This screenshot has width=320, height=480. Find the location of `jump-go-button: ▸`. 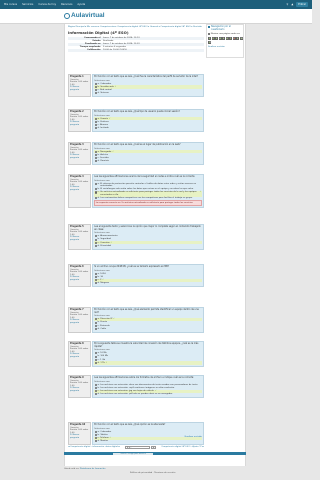

jump-go-button: ▸ is located at coordinates (153, 447).